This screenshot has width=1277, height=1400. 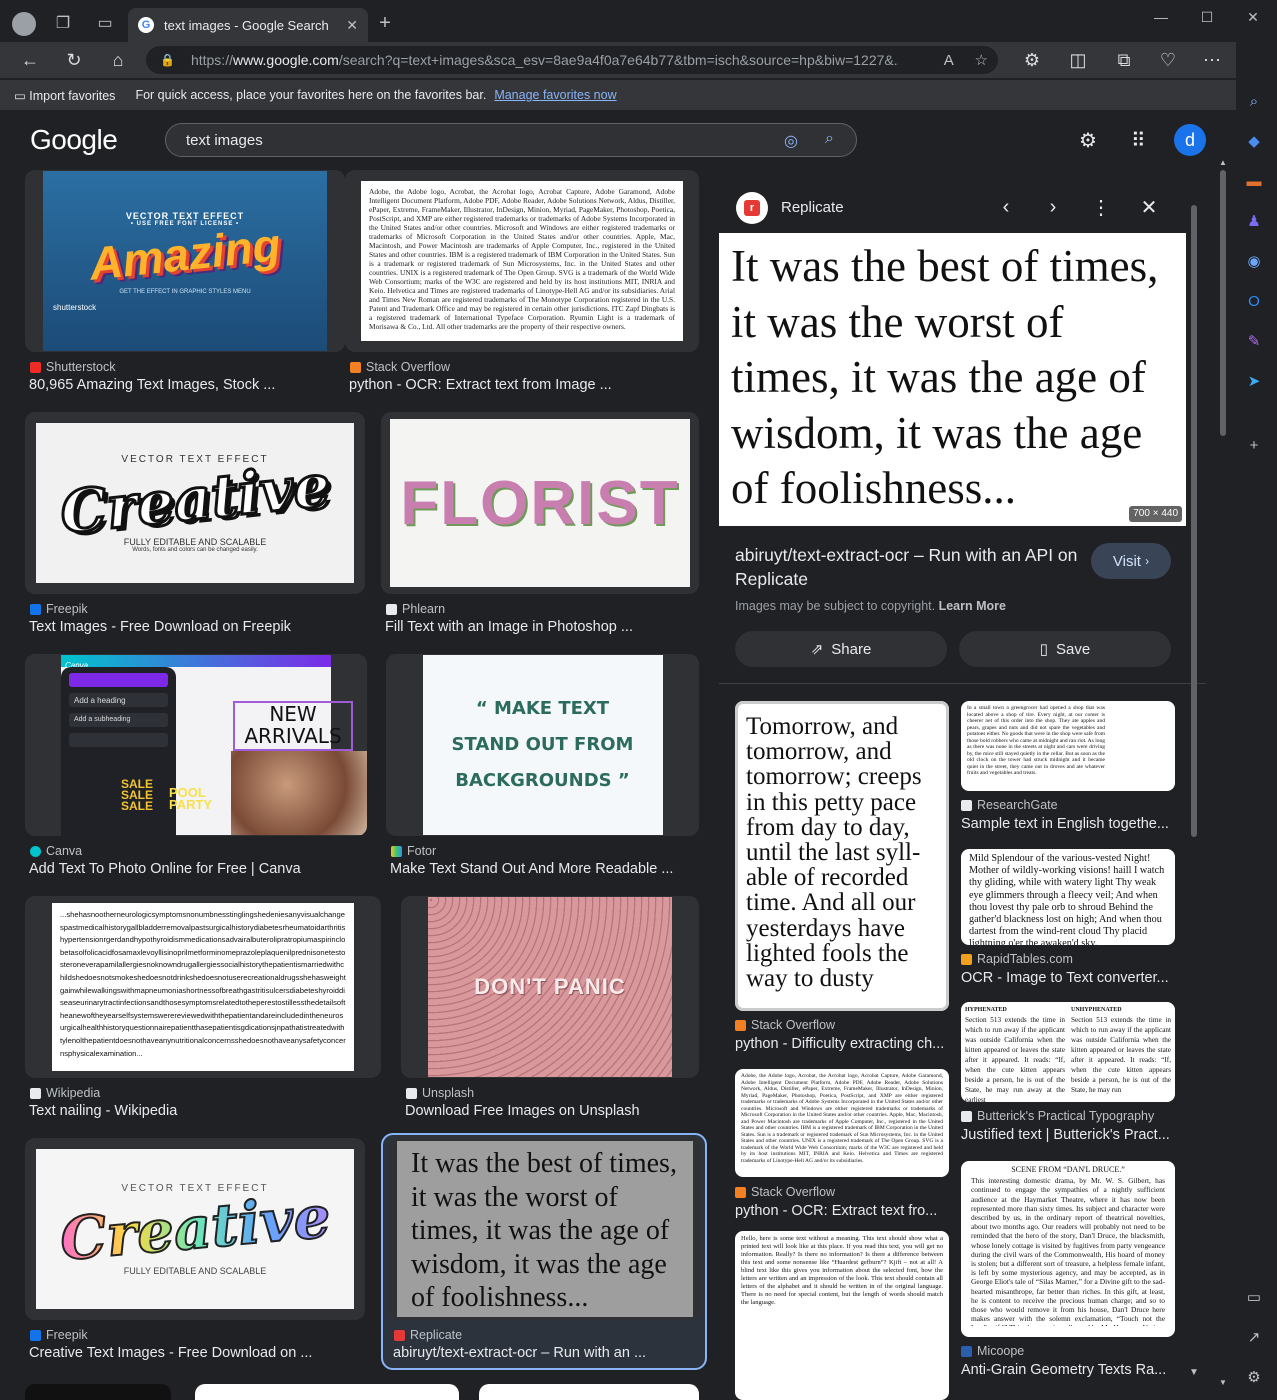 What do you see at coordinates (1032, 60) in the screenshot?
I see `extensions-icon: ⚙` at bounding box center [1032, 60].